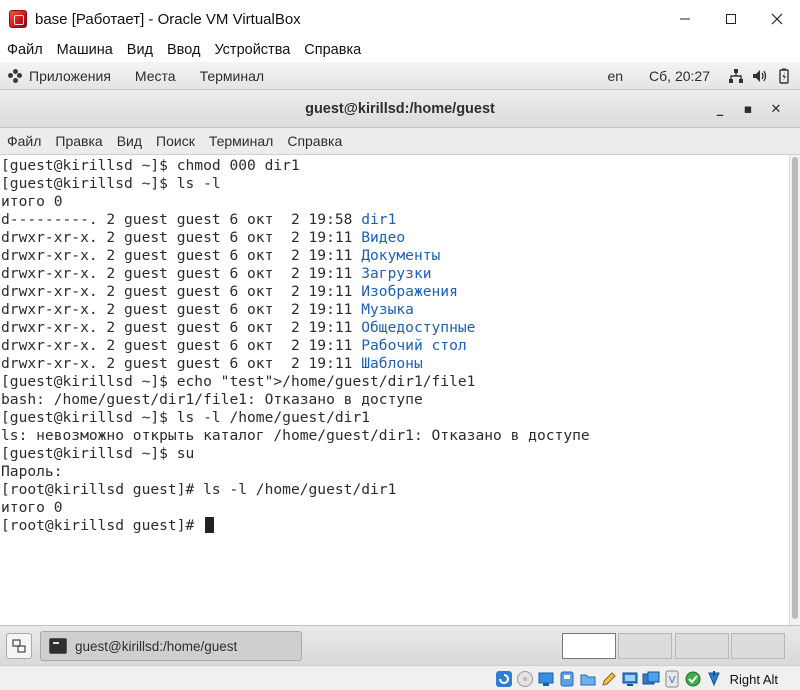 The width and height of the screenshot is (800, 690). Describe the element at coordinates (18, 19) in the screenshot. I see `virtualbox-logo-icon` at that location.